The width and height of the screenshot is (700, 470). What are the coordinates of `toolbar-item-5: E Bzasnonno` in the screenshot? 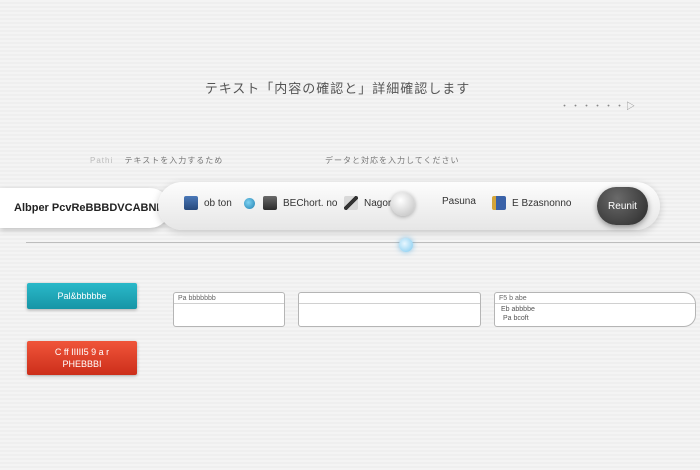 It's located at (532, 203).